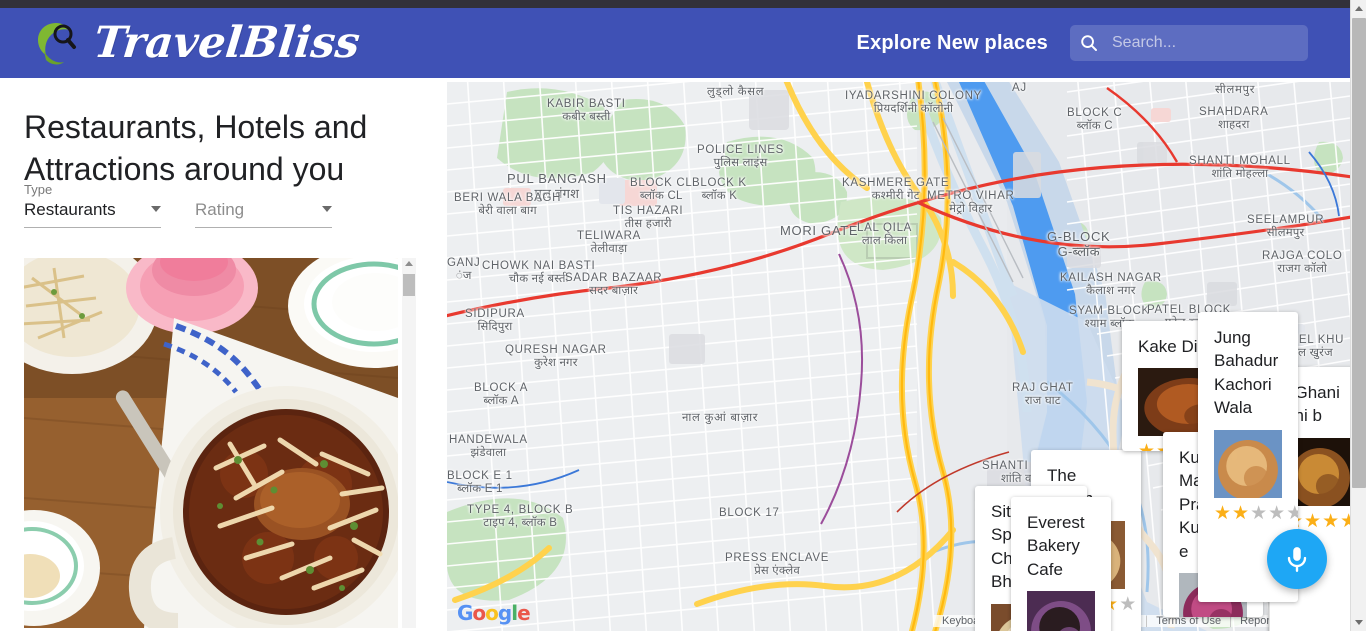 The width and height of the screenshot is (1366, 631). Describe the element at coordinates (952, 43) in the screenshot. I see `explore-new-places-link: Explore New places` at that location.